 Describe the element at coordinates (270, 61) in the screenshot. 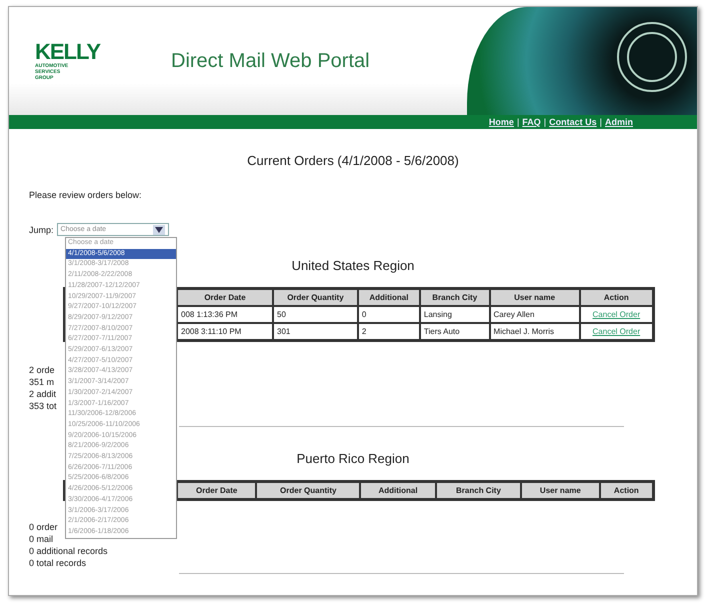

I see `site-title: Direct Mail Web Portal` at that location.